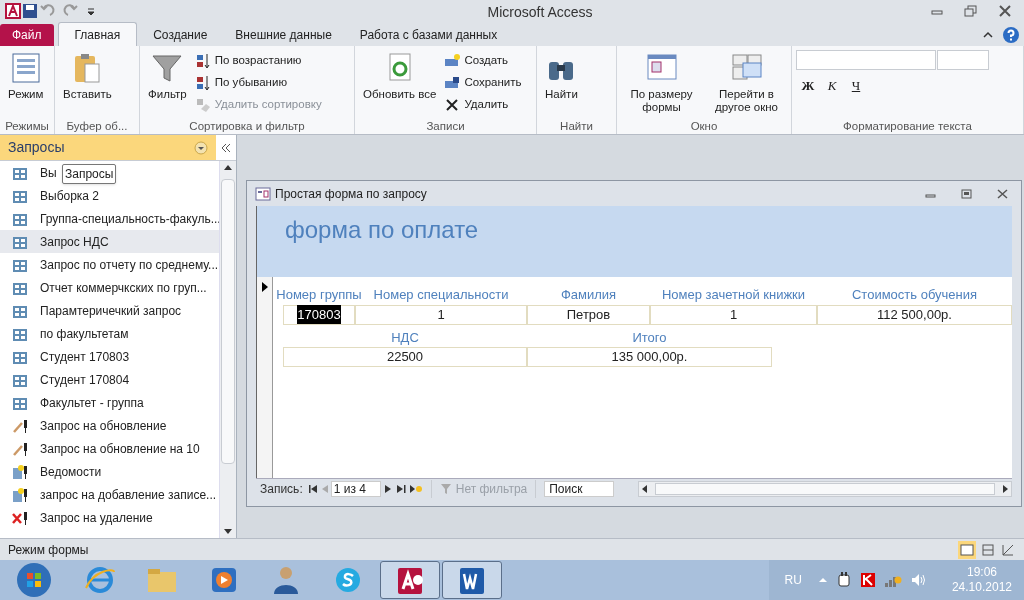  What do you see at coordinates (264, 287) in the screenshot?
I see `current-record-icon` at bounding box center [264, 287].